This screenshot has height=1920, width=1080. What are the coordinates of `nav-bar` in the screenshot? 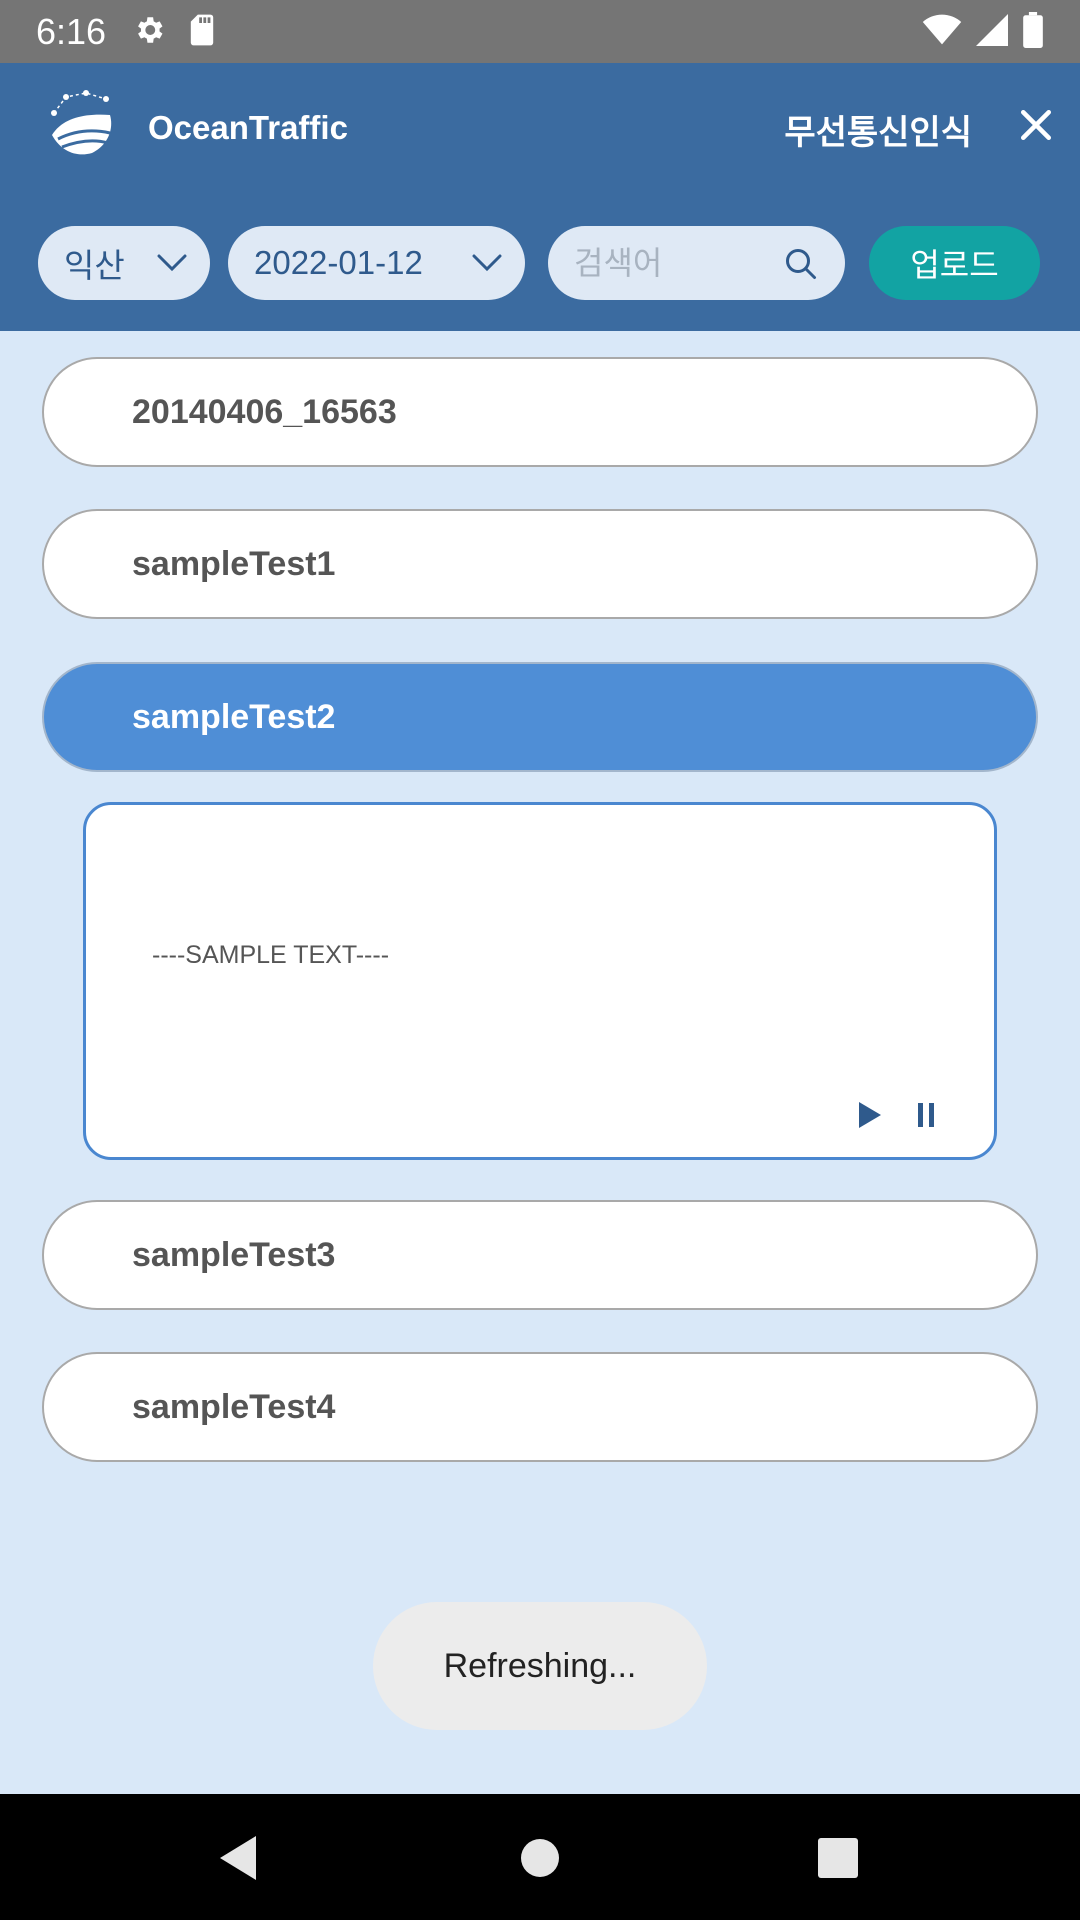 It's located at (540, 1857).